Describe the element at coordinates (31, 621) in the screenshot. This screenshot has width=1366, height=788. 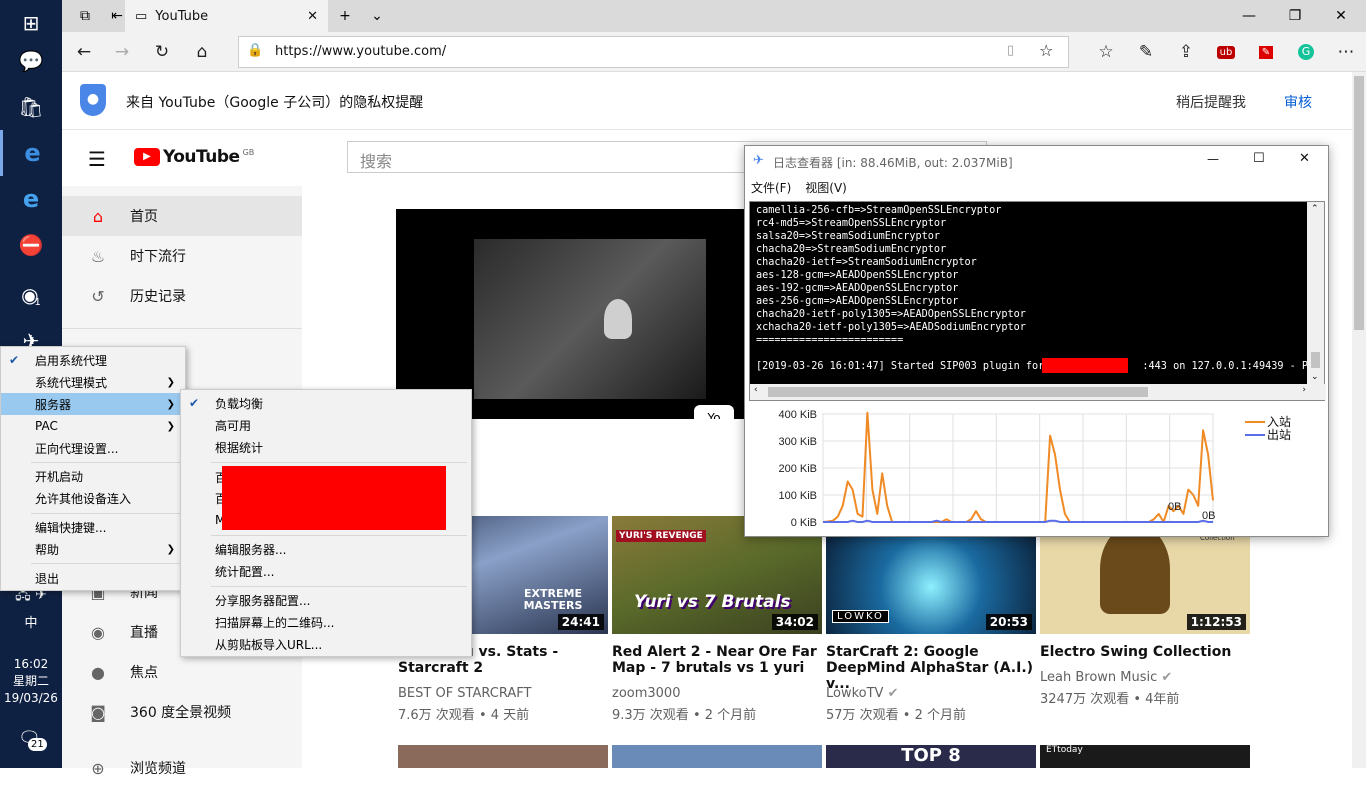
I see `ime-indicator: 中` at that location.